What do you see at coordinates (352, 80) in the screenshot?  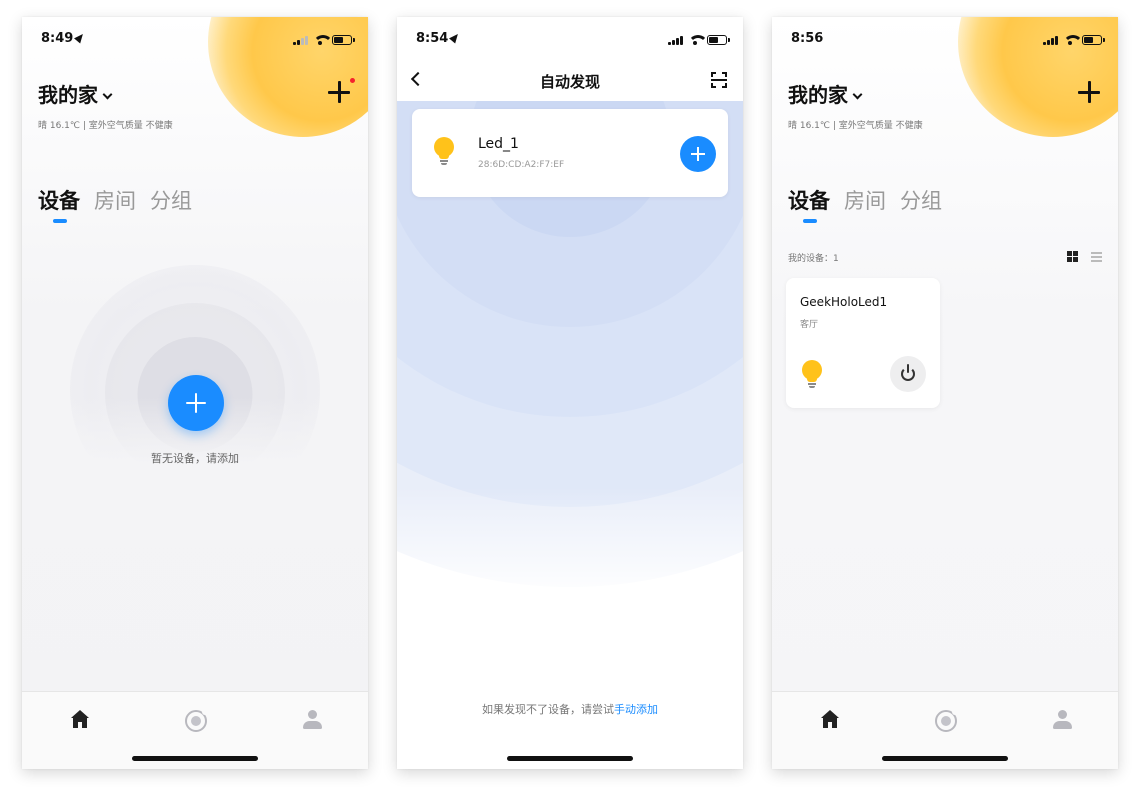 I see `notification-dot` at bounding box center [352, 80].